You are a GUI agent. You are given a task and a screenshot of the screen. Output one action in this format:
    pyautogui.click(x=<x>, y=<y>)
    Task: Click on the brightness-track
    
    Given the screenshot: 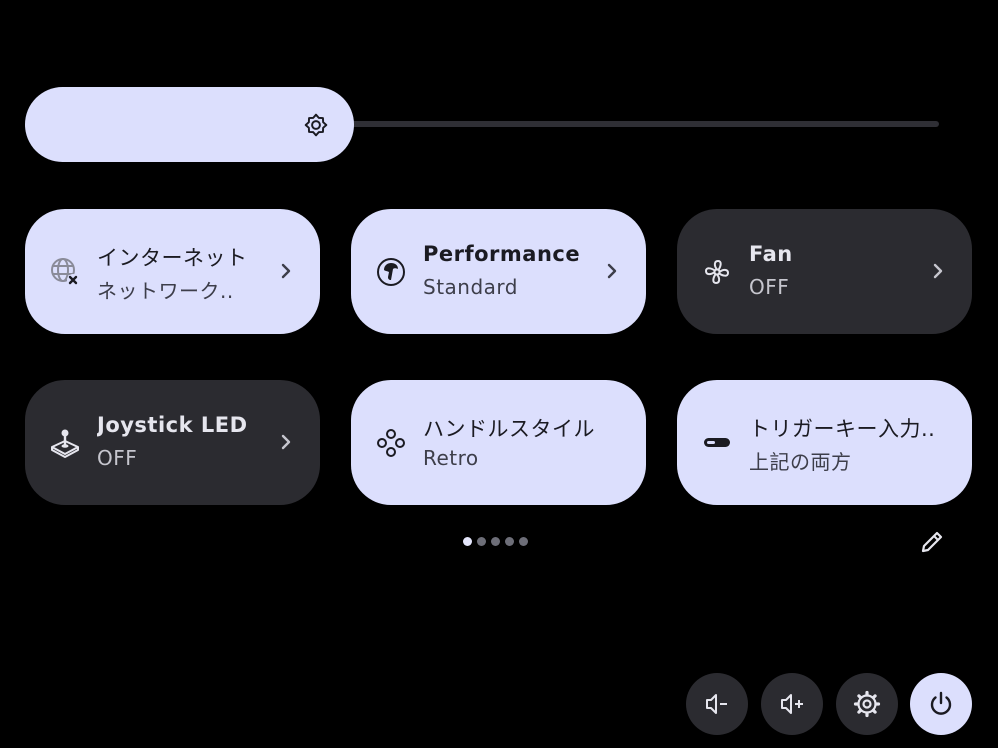 What is the action you would take?
    pyautogui.click(x=632, y=124)
    